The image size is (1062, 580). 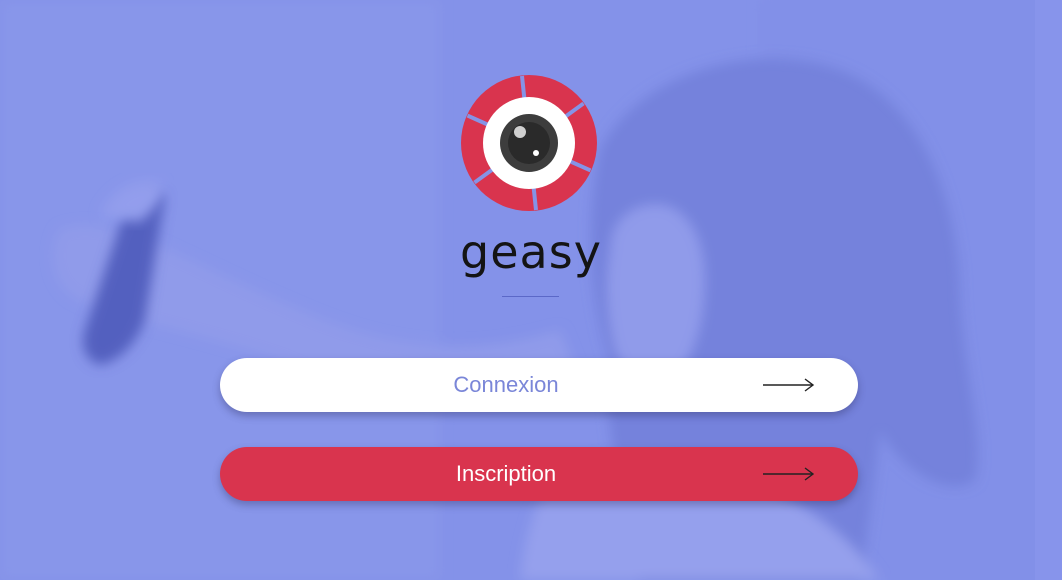 What do you see at coordinates (506, 384) in the screenshot?
I see `login-button-label: Connexion` at bounding box center [506, 384].